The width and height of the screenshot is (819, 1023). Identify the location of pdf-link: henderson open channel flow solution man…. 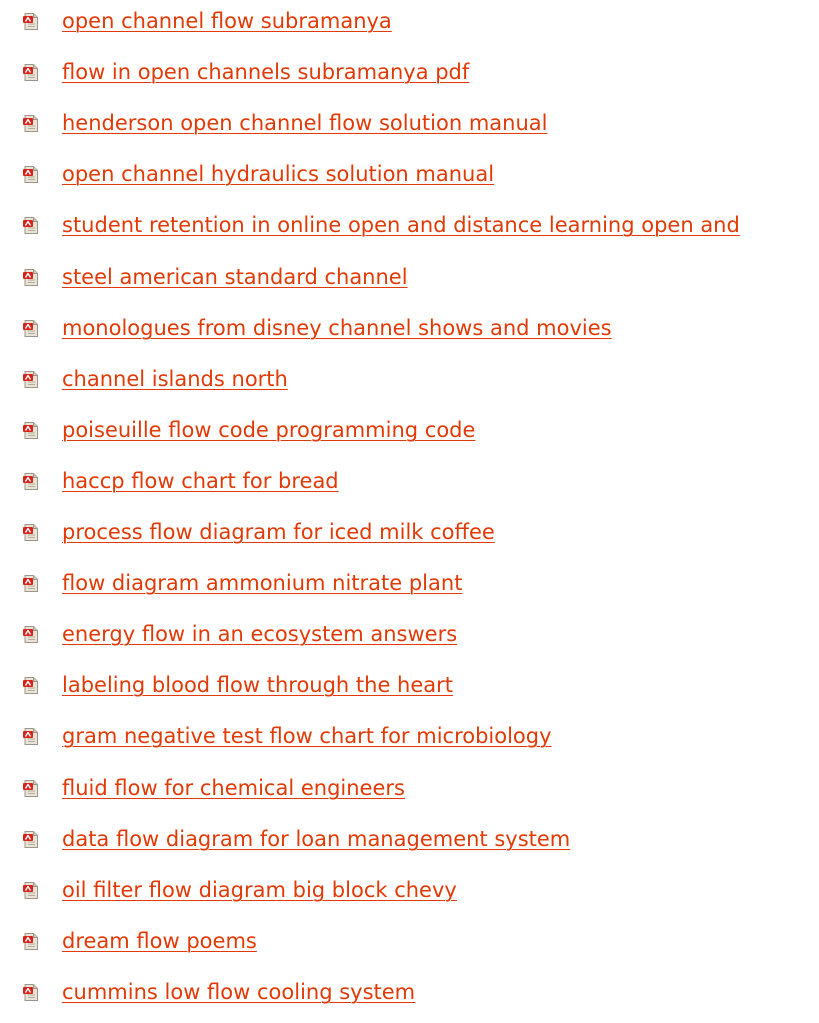
(304, 123).